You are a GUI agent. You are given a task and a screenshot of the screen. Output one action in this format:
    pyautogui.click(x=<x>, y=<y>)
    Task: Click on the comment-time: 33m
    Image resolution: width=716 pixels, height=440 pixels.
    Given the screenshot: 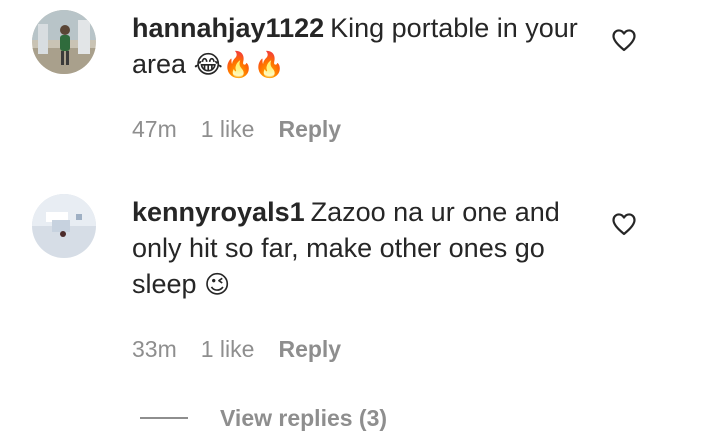 What is the action you would take?
    pyautogui.click(x=154, y=349)
    